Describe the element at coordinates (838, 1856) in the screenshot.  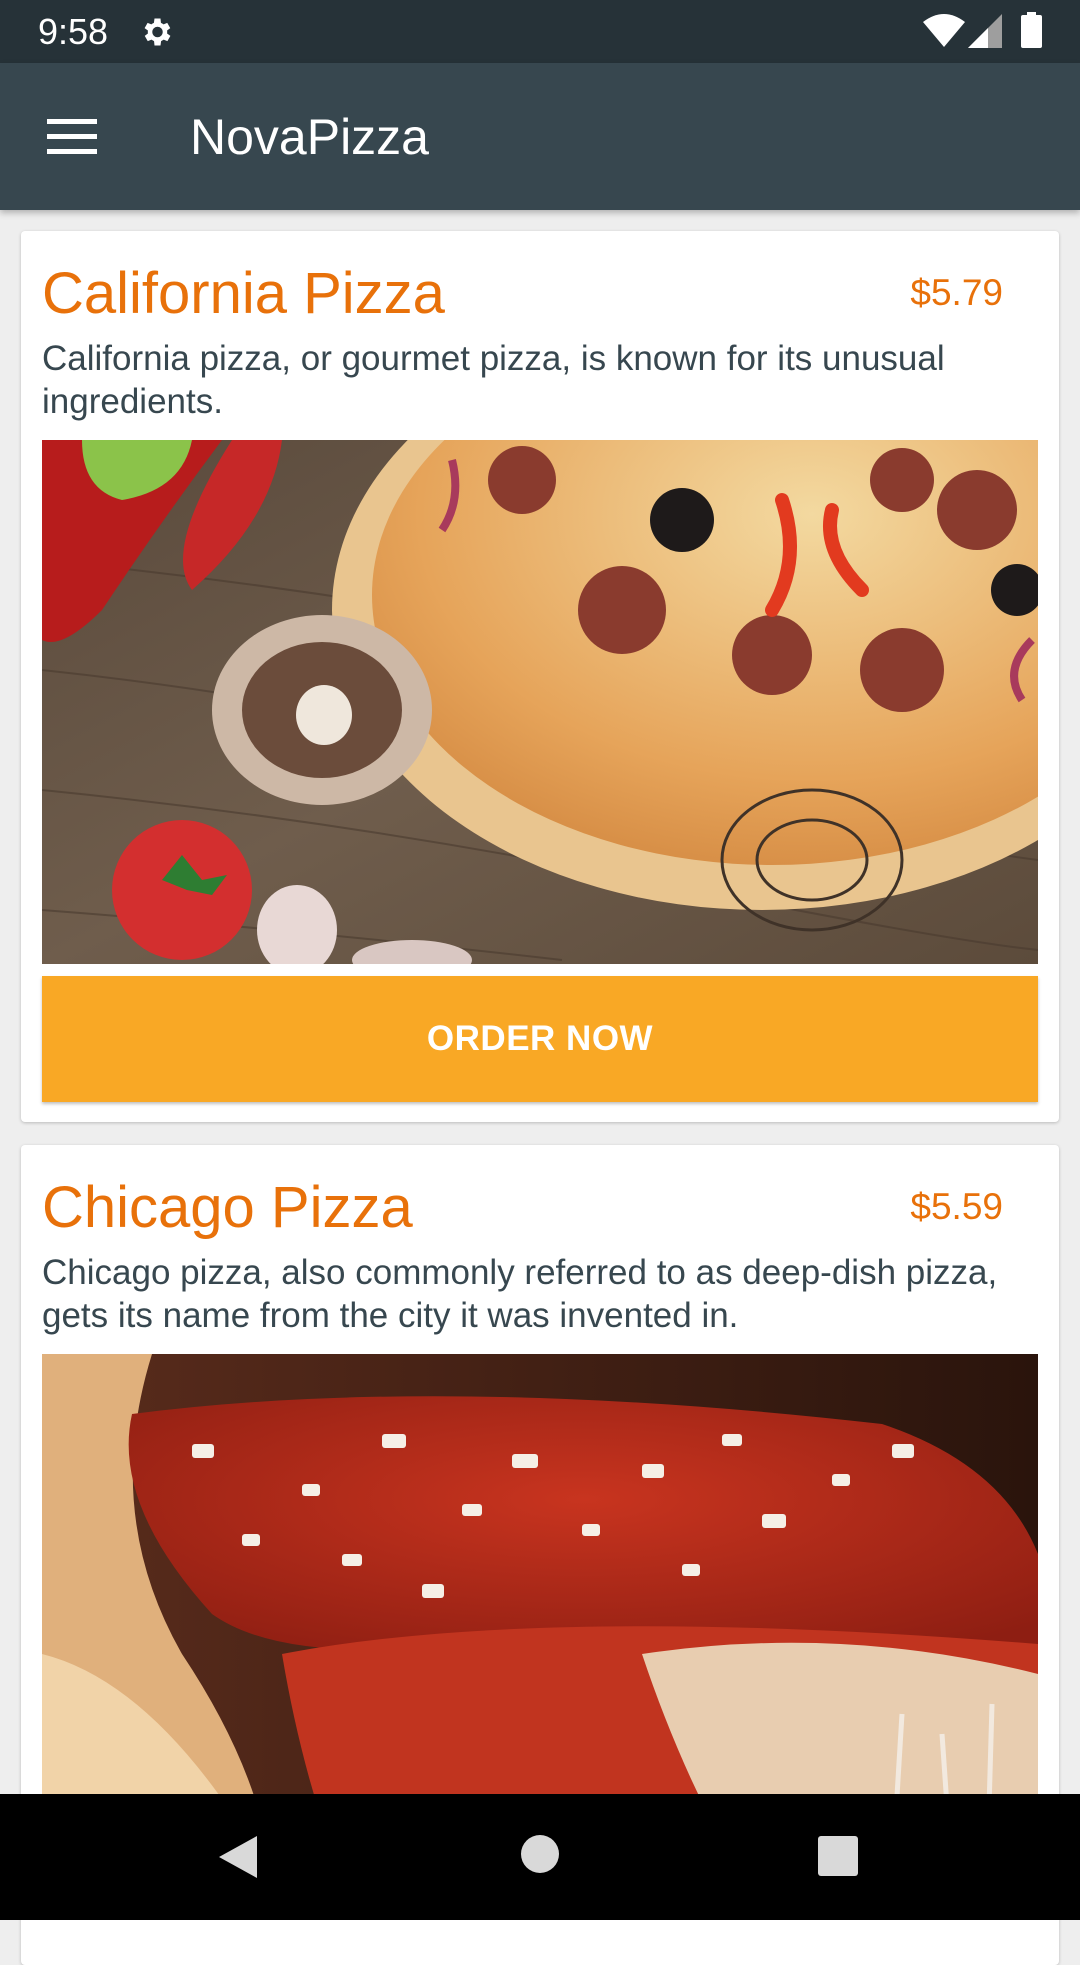
I see `recents-icon` at that location.